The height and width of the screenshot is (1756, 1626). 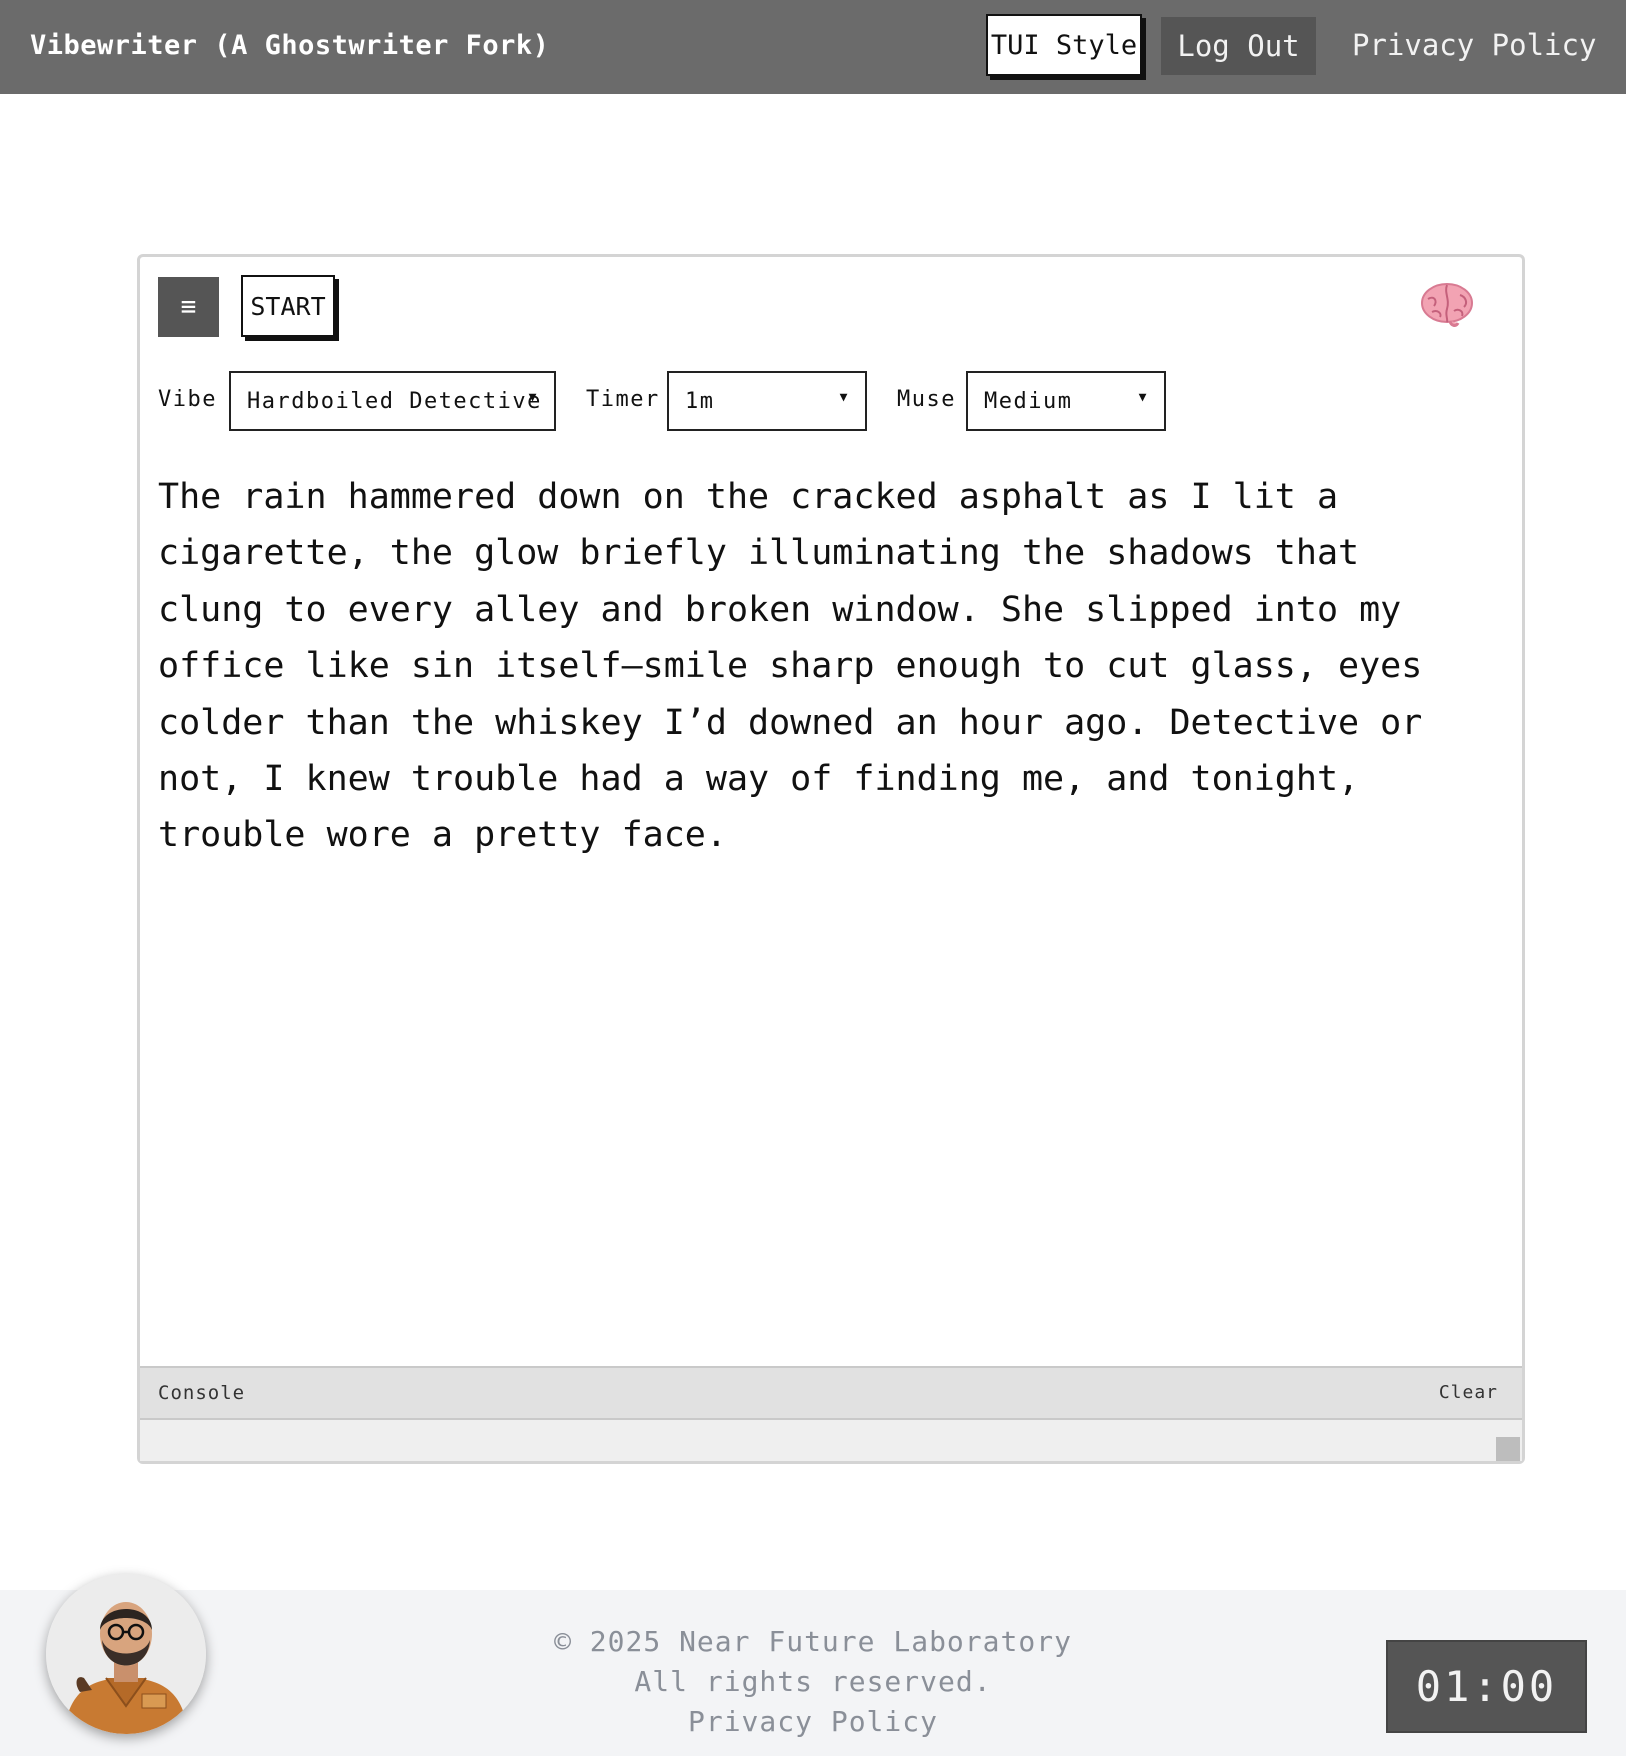 I want to click on app-title: Vibewriter (A Ghostwriter Fork), so click(x=289, y=45).